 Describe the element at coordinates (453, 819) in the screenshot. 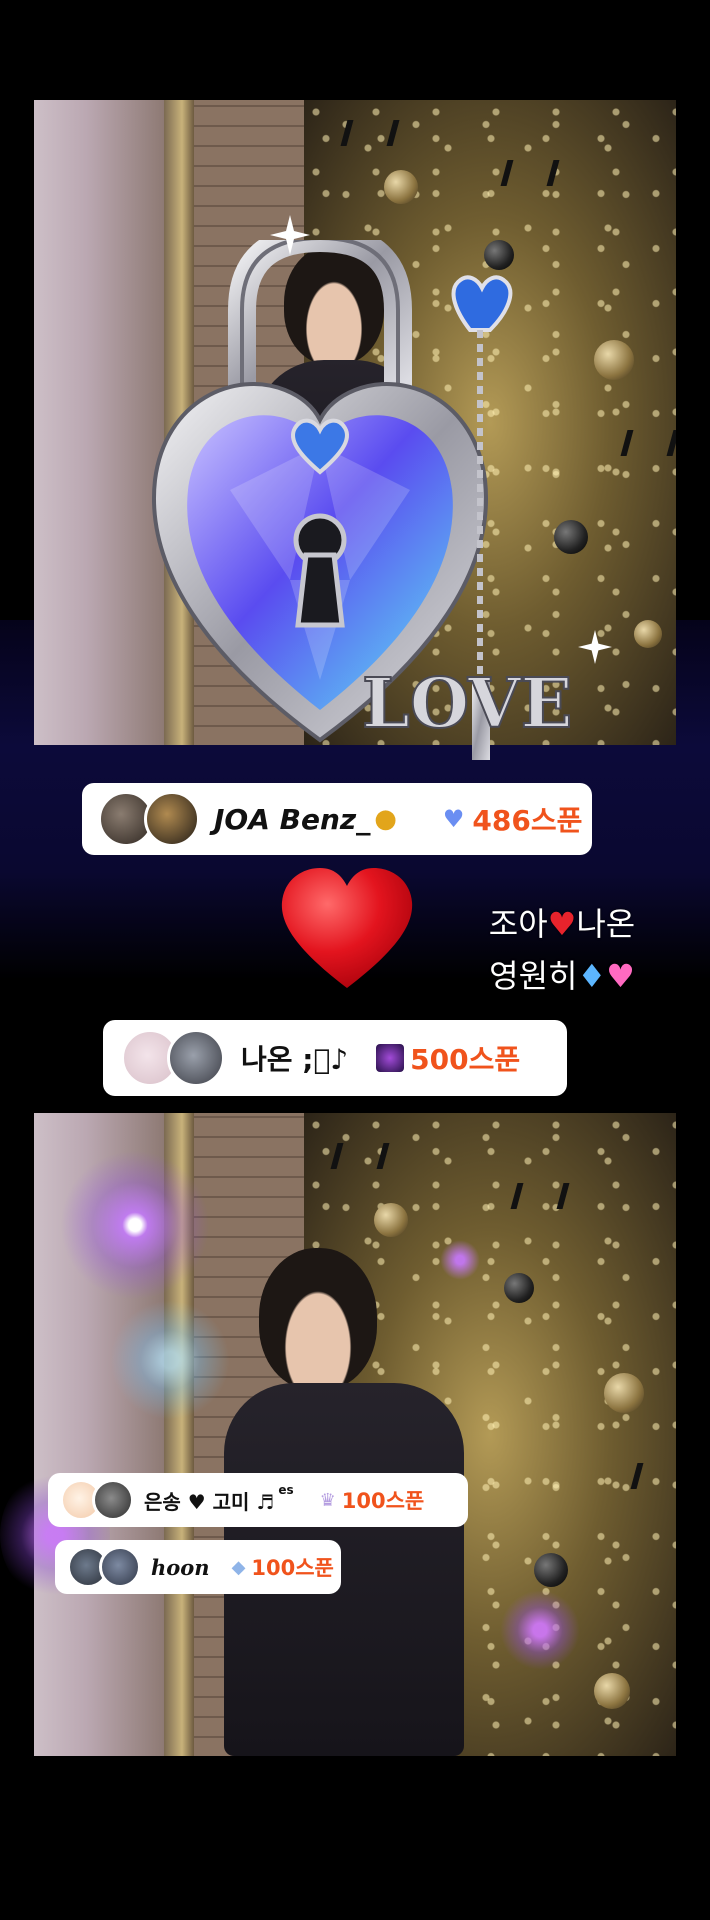

I see `lock-heart-icon: ♥` at that location.